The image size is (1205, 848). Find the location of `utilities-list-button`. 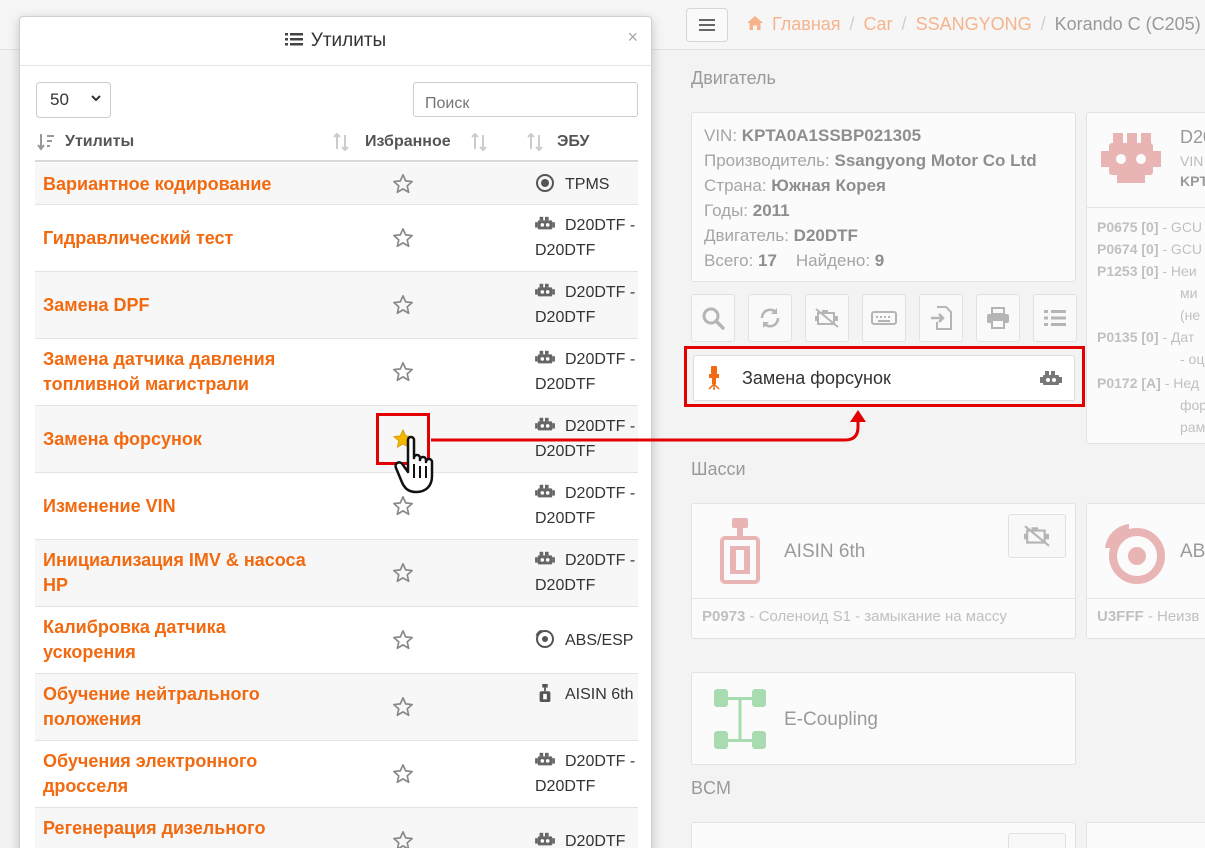

utilities-list-button is located at coordinates (1055, 318).